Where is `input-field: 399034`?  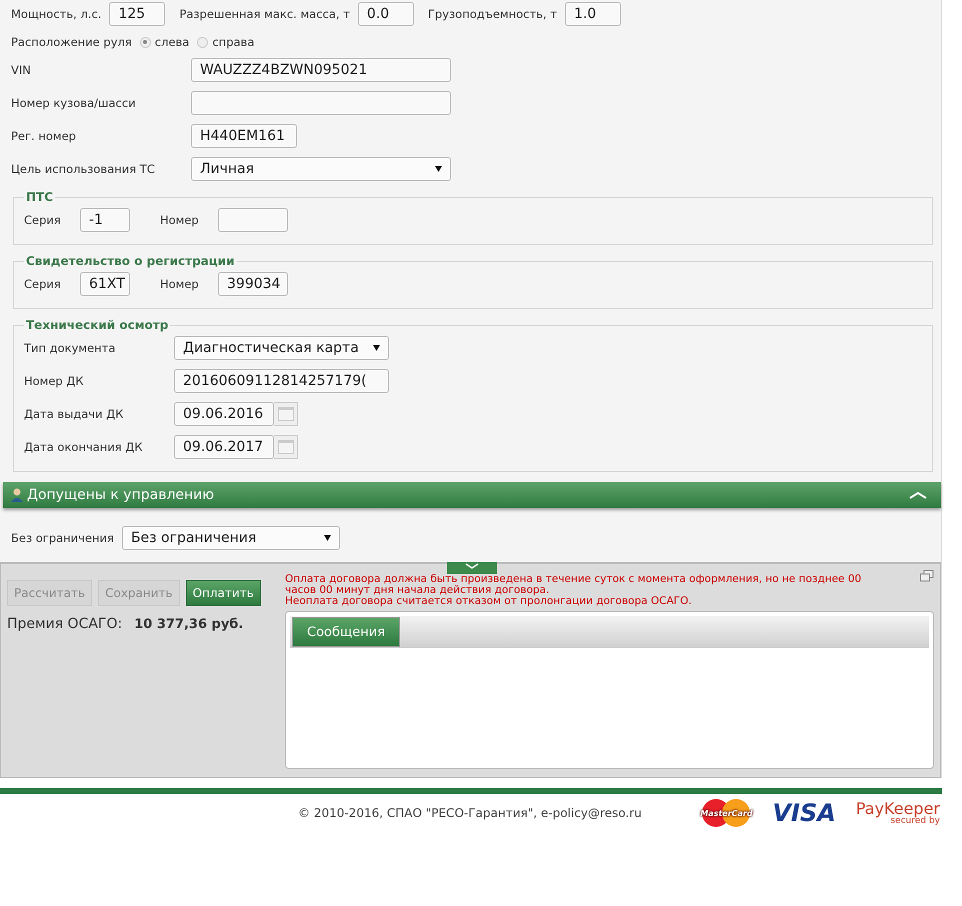 input-field: 399034 is located at coordinates (253, 284).